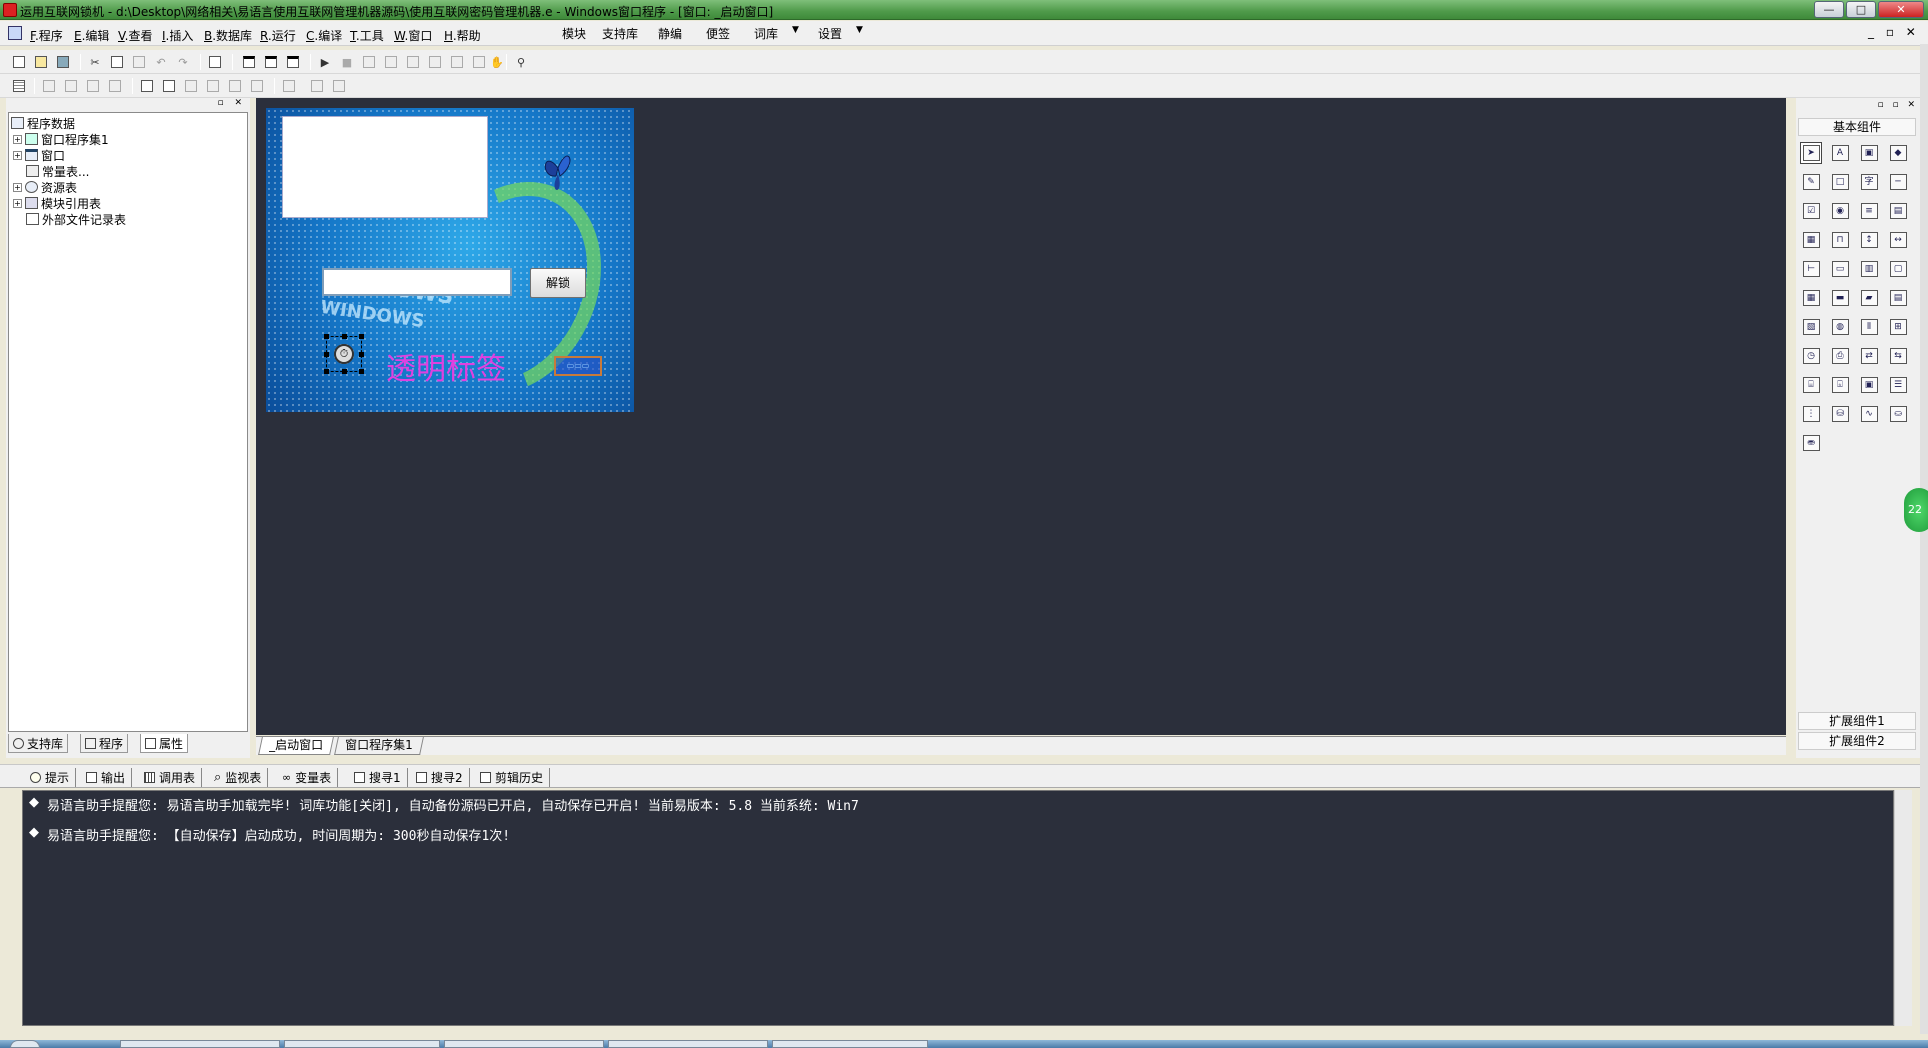 The width and height of the screenshot is (1928, 1048). What do you see at coordinates (446, 366) in the screenshot?
I see `transparent-label: 透明标签` at bounding box center [446, 366].